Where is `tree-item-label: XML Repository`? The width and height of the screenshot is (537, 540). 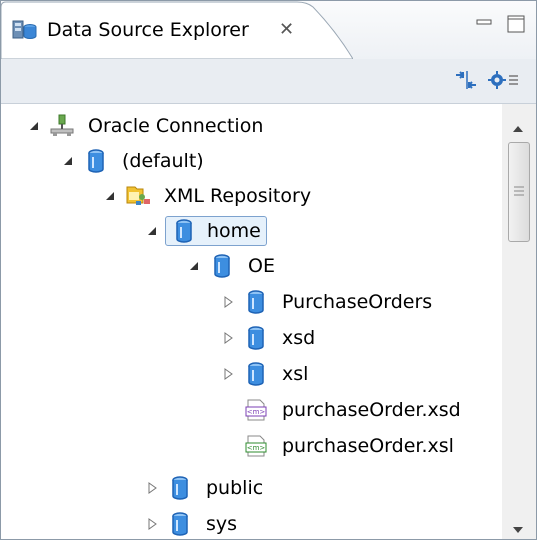 tree-item-label: XML Repository is located at coordinates (238, 196).